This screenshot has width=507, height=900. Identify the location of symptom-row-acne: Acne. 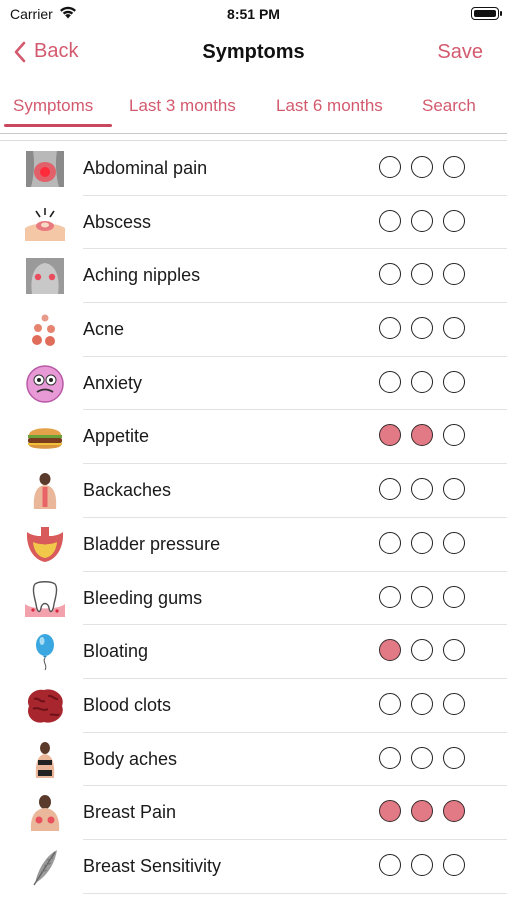
(253, 330).